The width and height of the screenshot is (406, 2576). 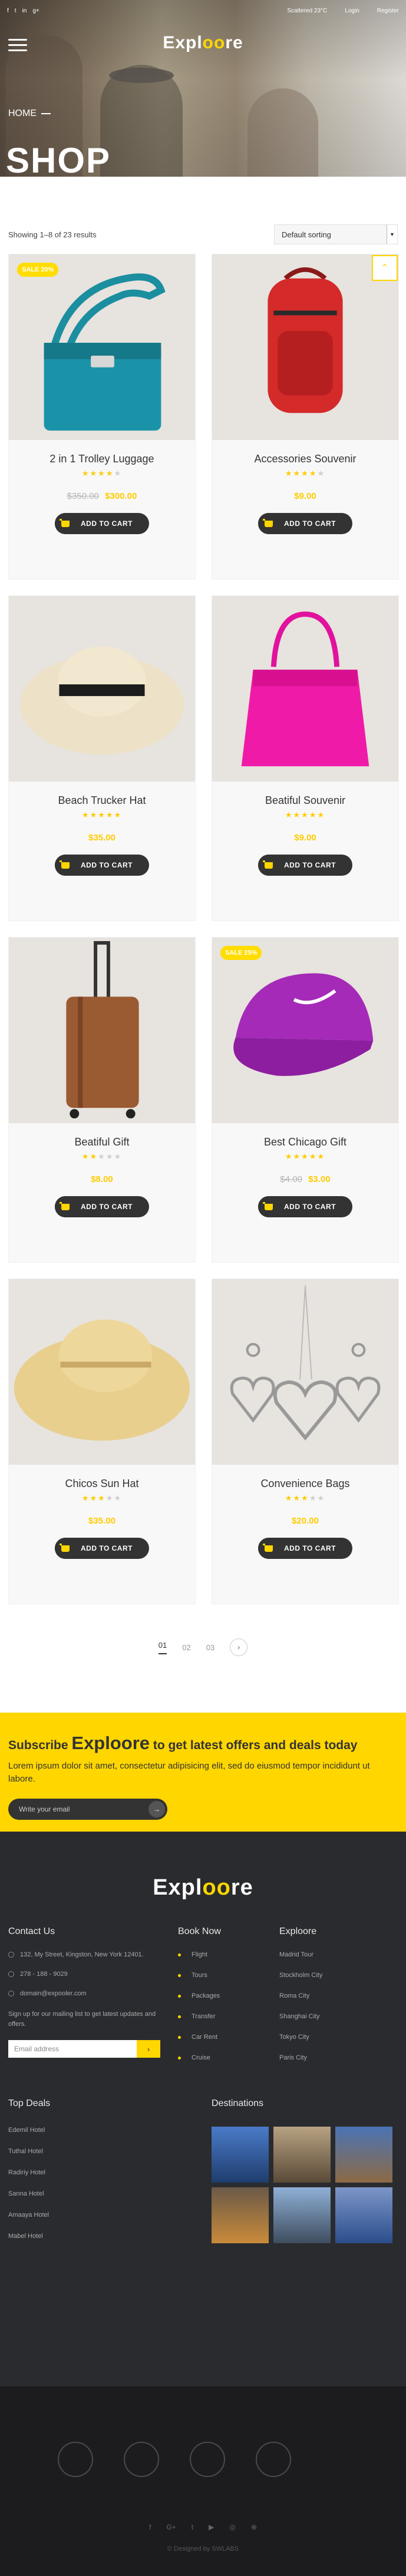 What do you see at coordinates (102, 1142) in the screenshot?
I see `product-name: Beatiful Gift` at bounding box center [102, 1142].